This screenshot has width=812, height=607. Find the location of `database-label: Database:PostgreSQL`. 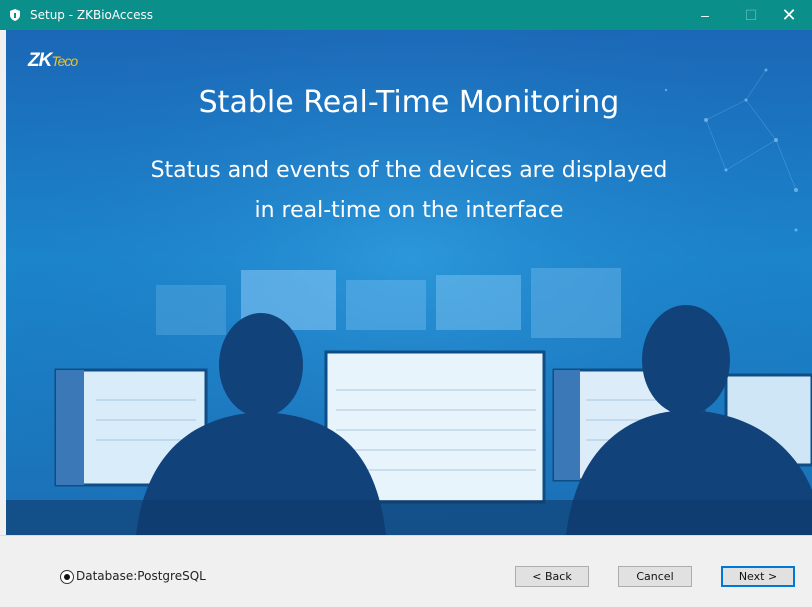

database-label: Database:PostgreSQL is located at coordinates (141, 576).